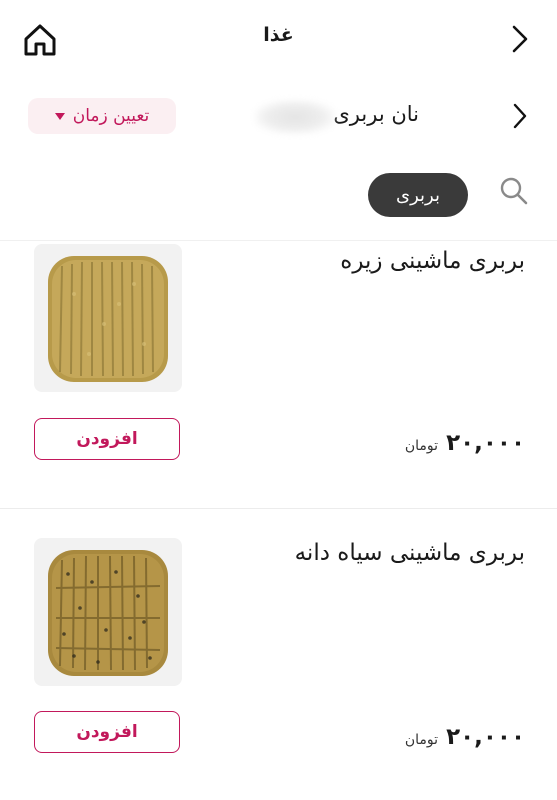 The height and width of the screenshot is (800, 557). I want to click on home-button, so click(40, 40).